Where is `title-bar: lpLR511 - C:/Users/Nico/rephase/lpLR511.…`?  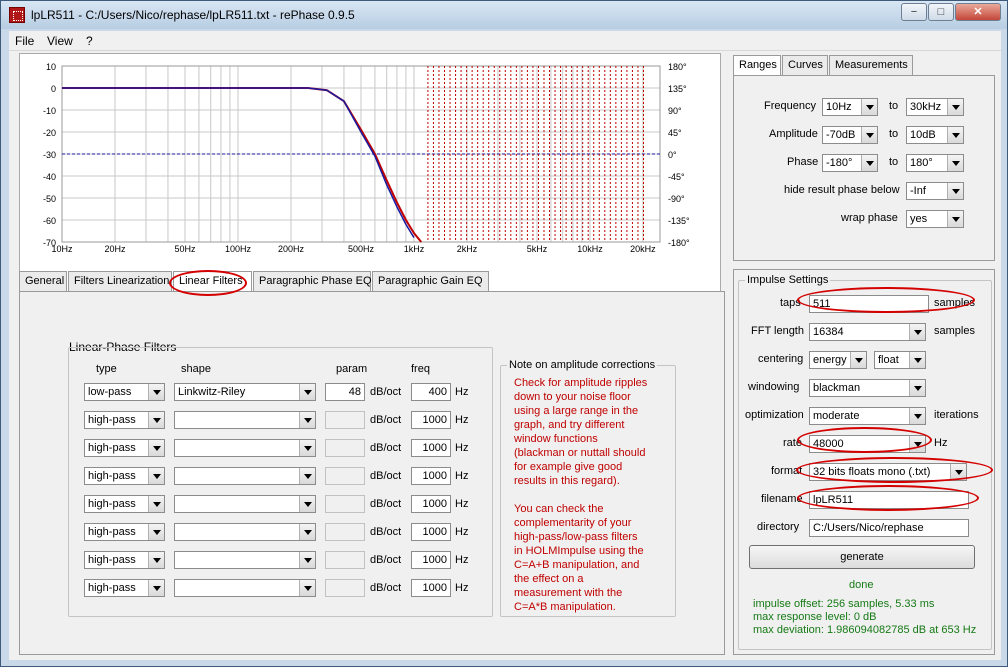 title-bar: lpLR511 - C:/Users/Nico/rephase/lpLR511.… is located at coordinates (504, 15).